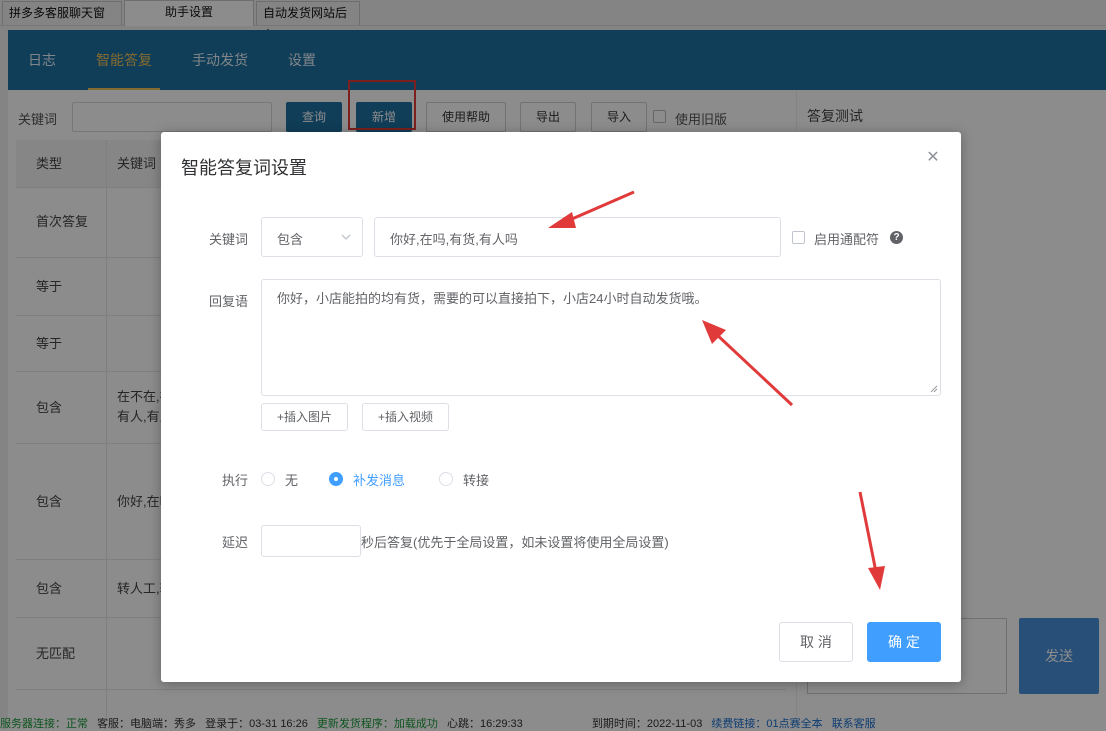 The width and height of the screenshot is (1106, 731). I want to click on execute-option-resend: 补发消息, so click(379, 479).